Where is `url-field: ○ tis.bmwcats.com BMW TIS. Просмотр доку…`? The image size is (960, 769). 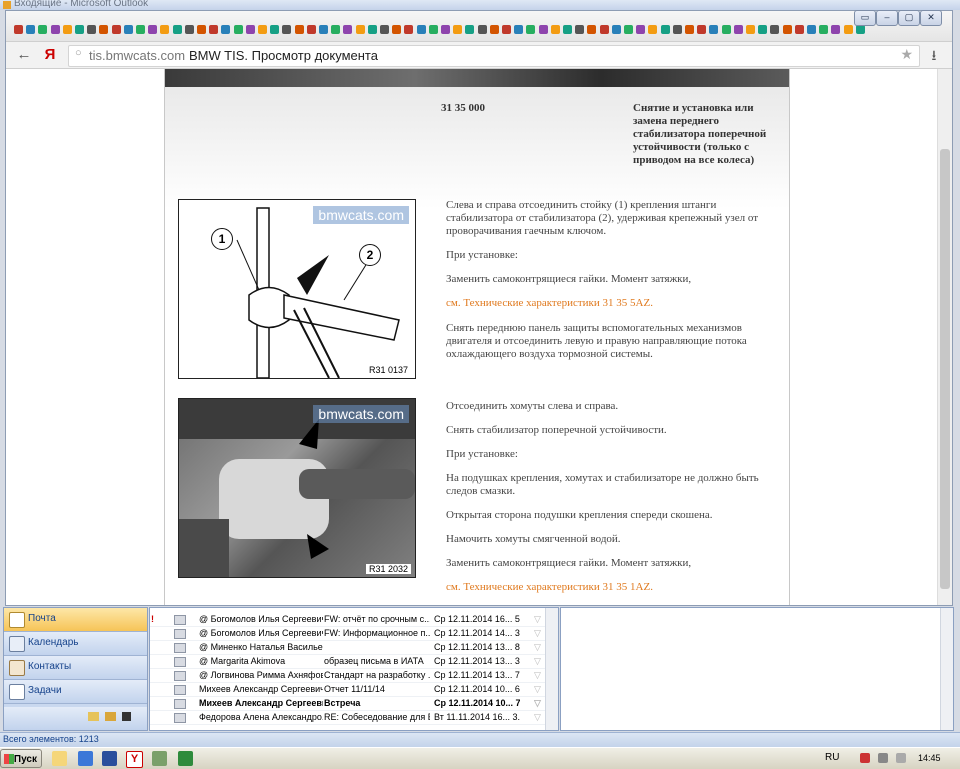
url-field: ○ tis.bmwcats.com BMW TIS. Просмотр доку… is located at coordinates (494, 56).